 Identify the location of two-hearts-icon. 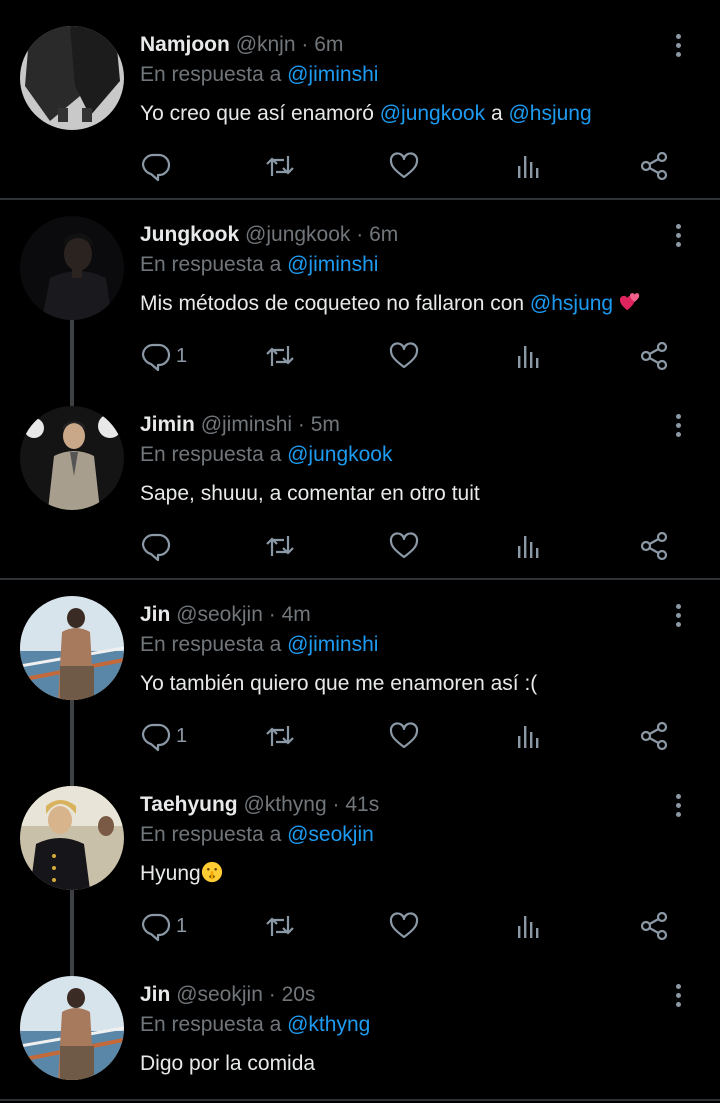
(630, 302).